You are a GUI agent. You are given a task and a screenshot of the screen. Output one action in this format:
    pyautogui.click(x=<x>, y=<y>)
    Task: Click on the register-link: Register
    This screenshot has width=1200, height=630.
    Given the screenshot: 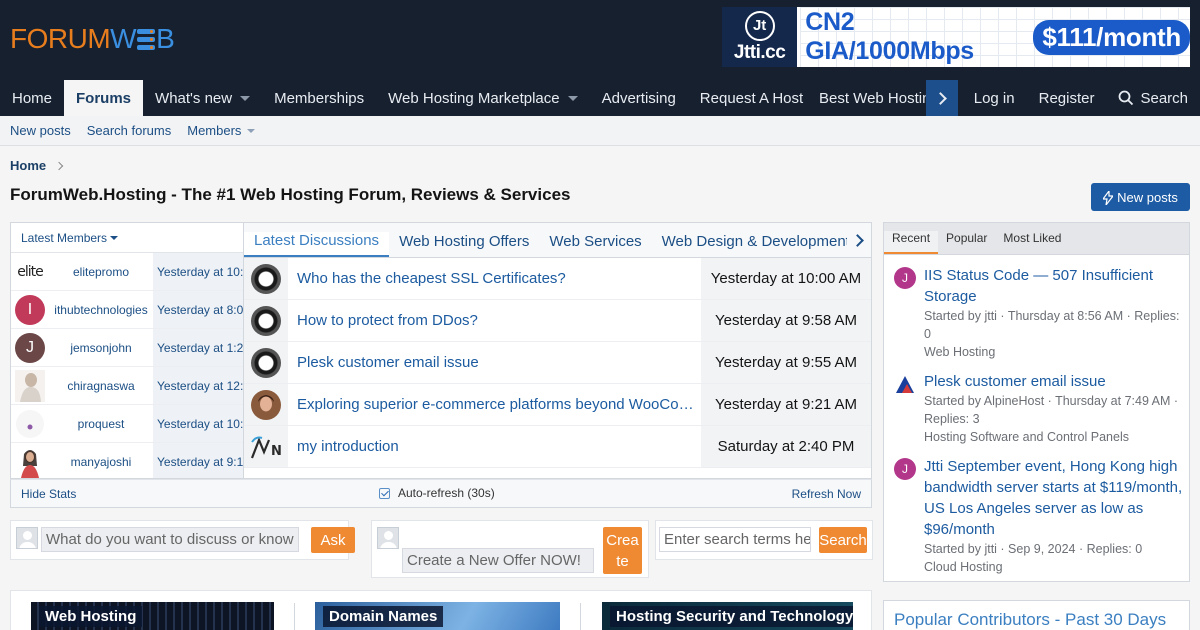 What is the action you would take?
    pyautogui.click(x=1067, y=98)
    